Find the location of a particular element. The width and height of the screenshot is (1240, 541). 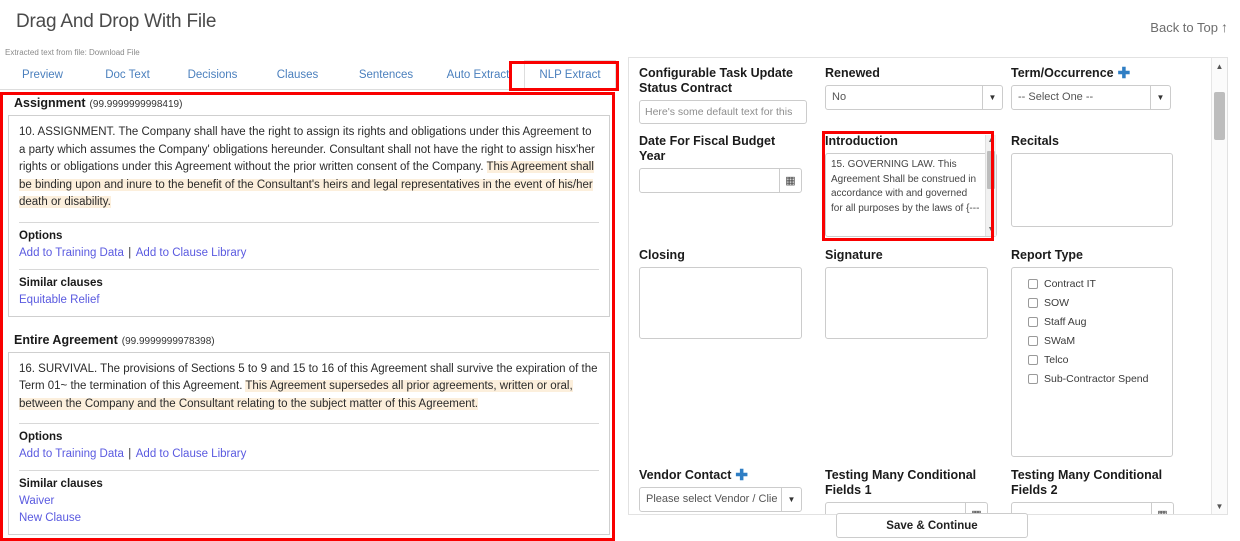

tab-preview: Preview is located at coordinates (42, 74).